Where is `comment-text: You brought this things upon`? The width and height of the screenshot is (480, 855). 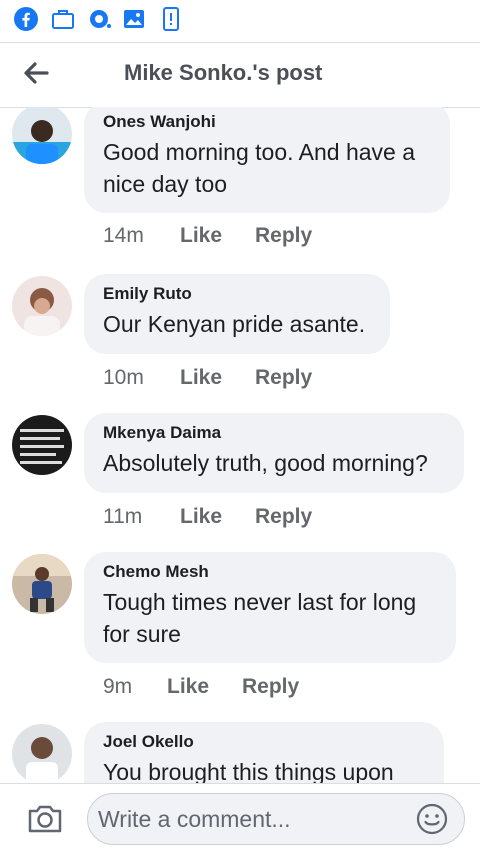
comment-text: You brought this things upon is located at coordinates (248, 771).